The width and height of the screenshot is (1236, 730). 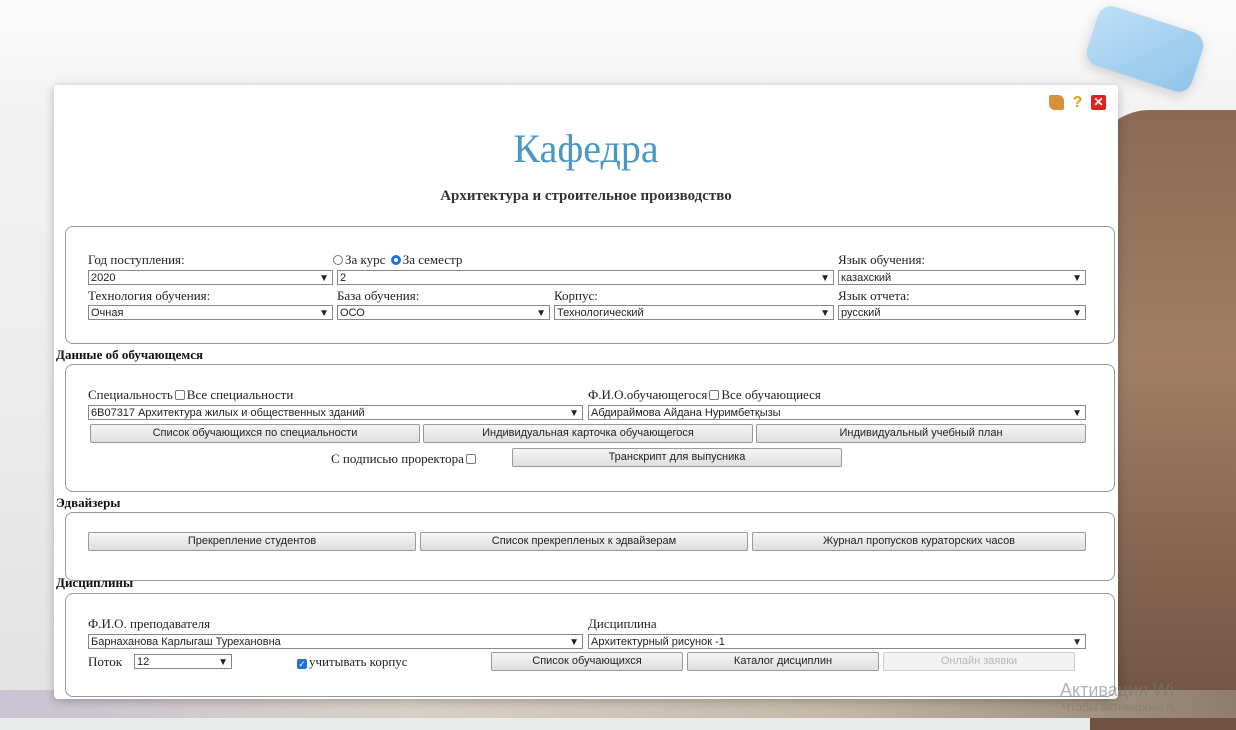 What do you see at coordinates (658, 642) in the screenshot?
I see `discipline-select-value: Архитектурный рисунок -1` at bounding box center [658, 642].